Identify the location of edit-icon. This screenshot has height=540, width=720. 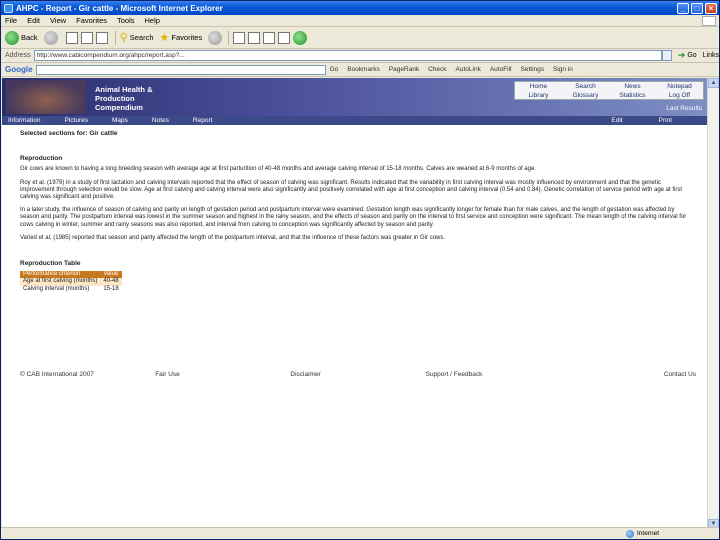
(269, 37).